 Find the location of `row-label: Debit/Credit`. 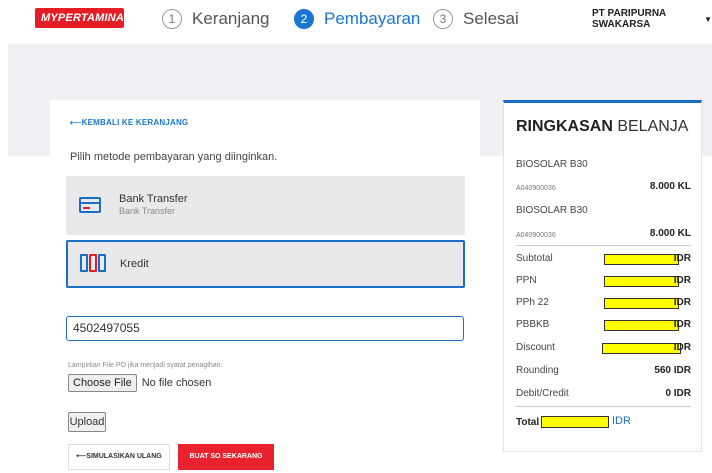

row-label: Debit/Credit is located at coordinates (542, 393).